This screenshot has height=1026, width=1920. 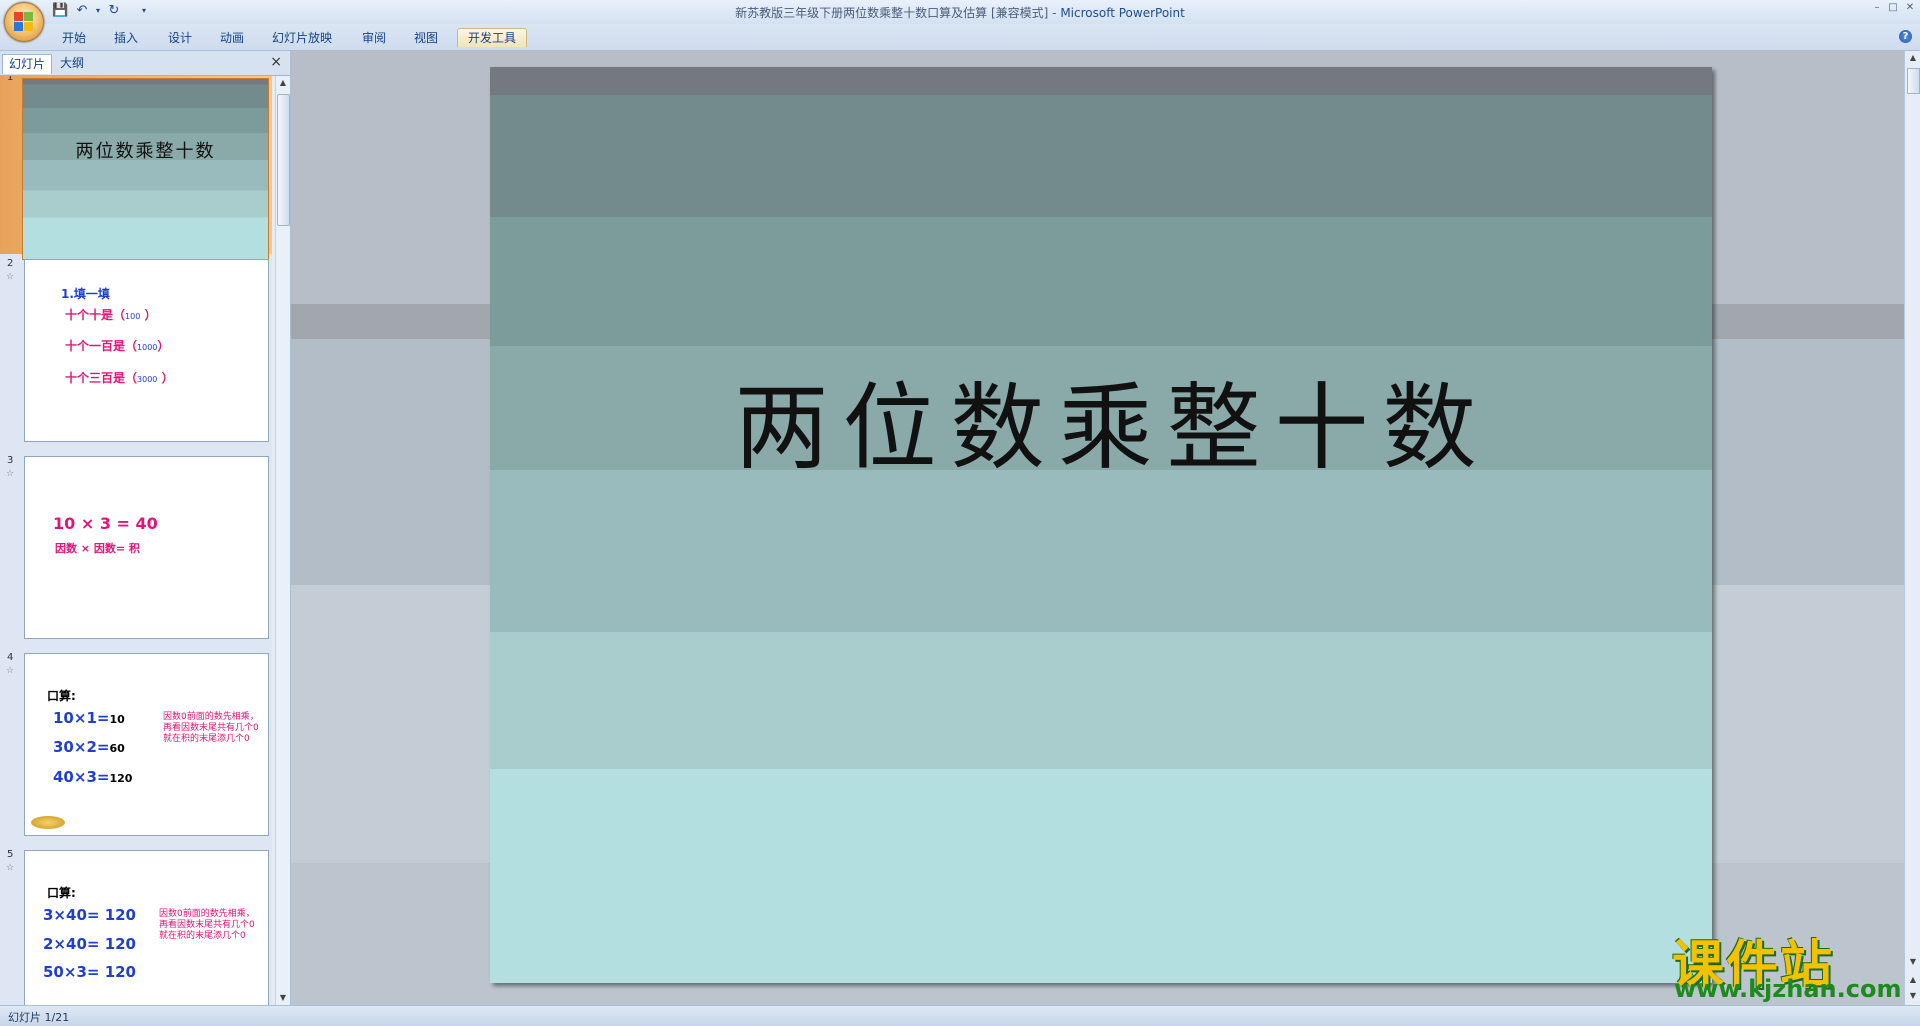 I want to click on minimize-icon: –, so click(x=1877, y=8).